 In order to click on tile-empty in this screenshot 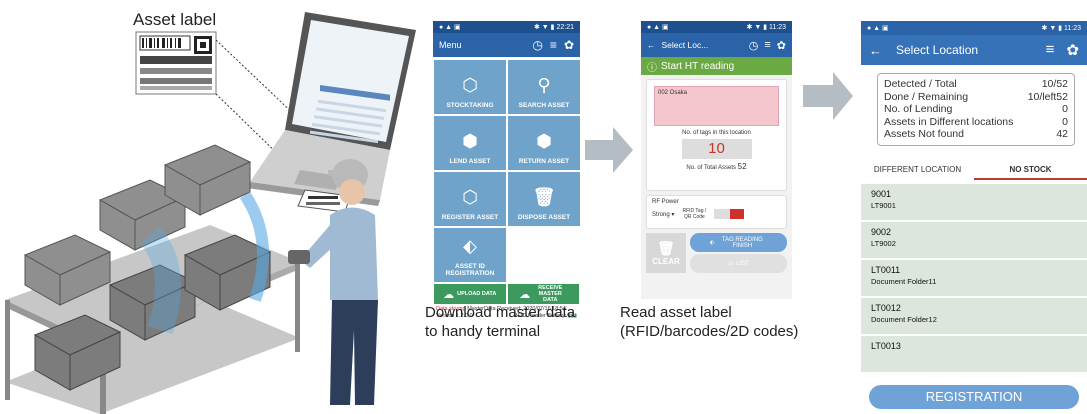, I will do `click(544, 255)`.